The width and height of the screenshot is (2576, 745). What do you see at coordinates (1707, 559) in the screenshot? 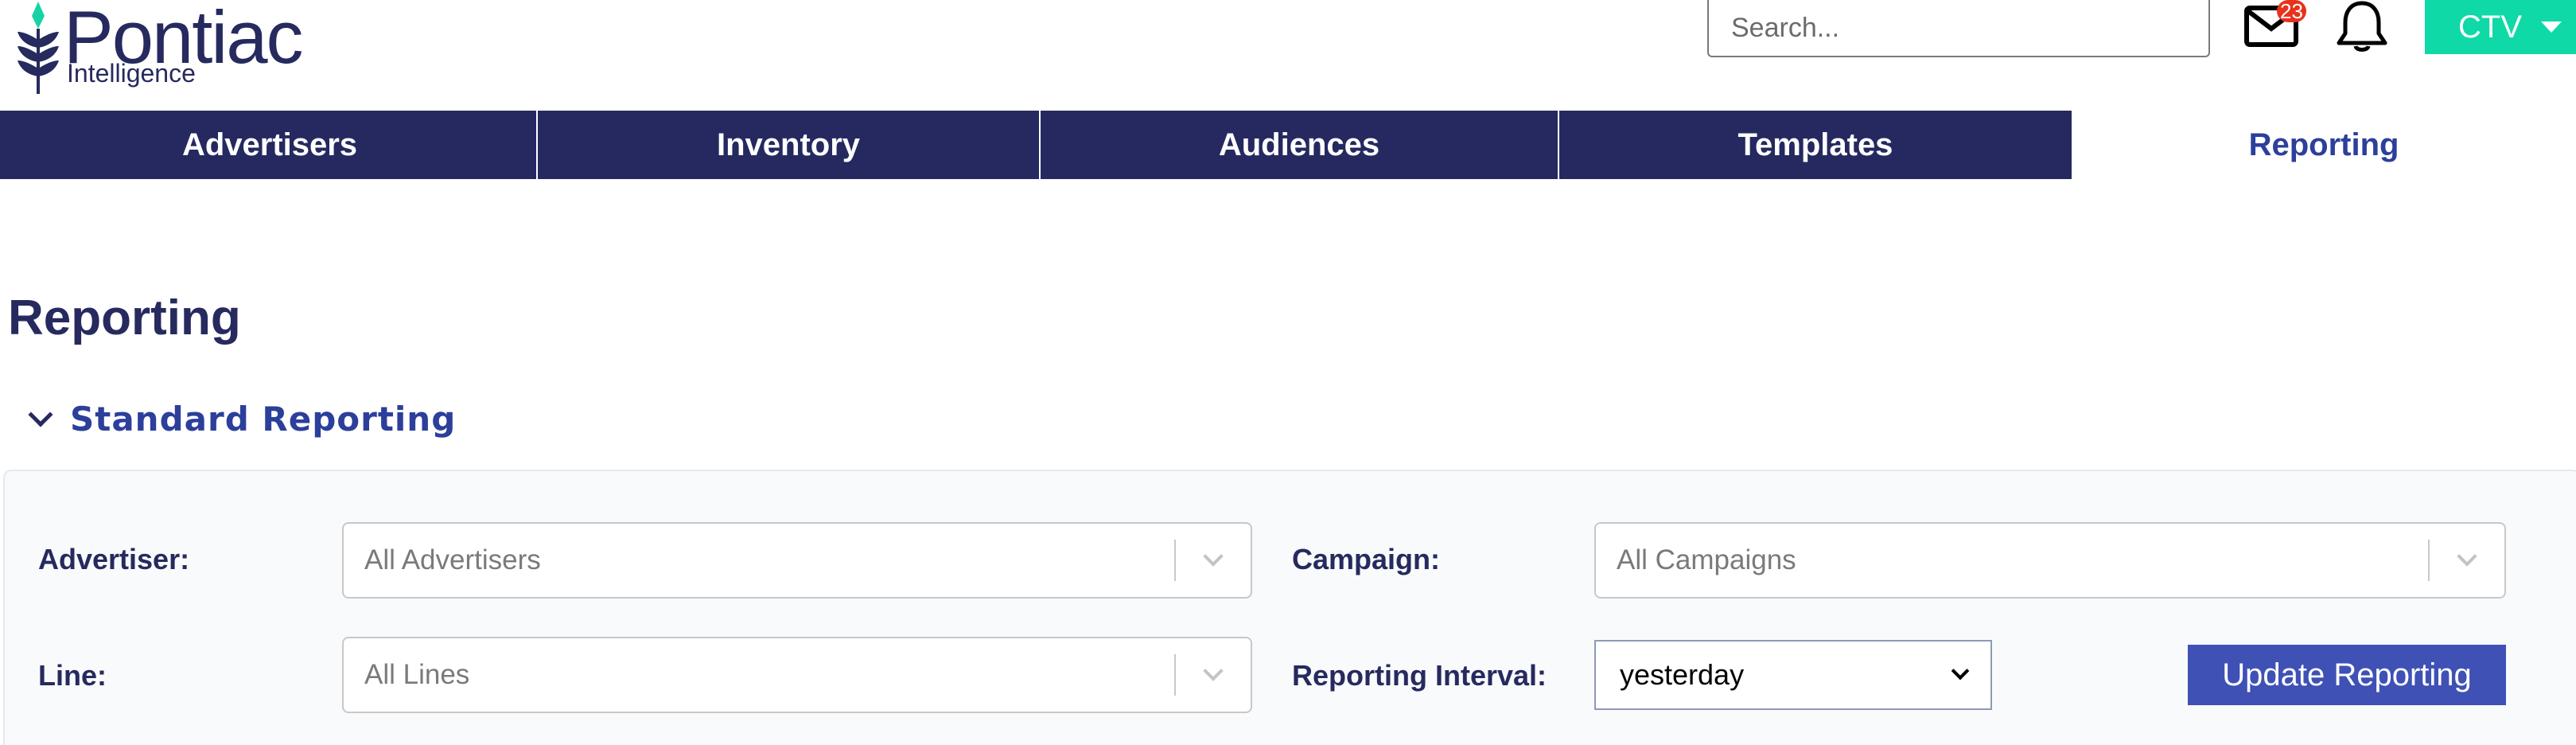
I see `campaign-select-value: All Campaigns` at bounding box center [1707, 559].